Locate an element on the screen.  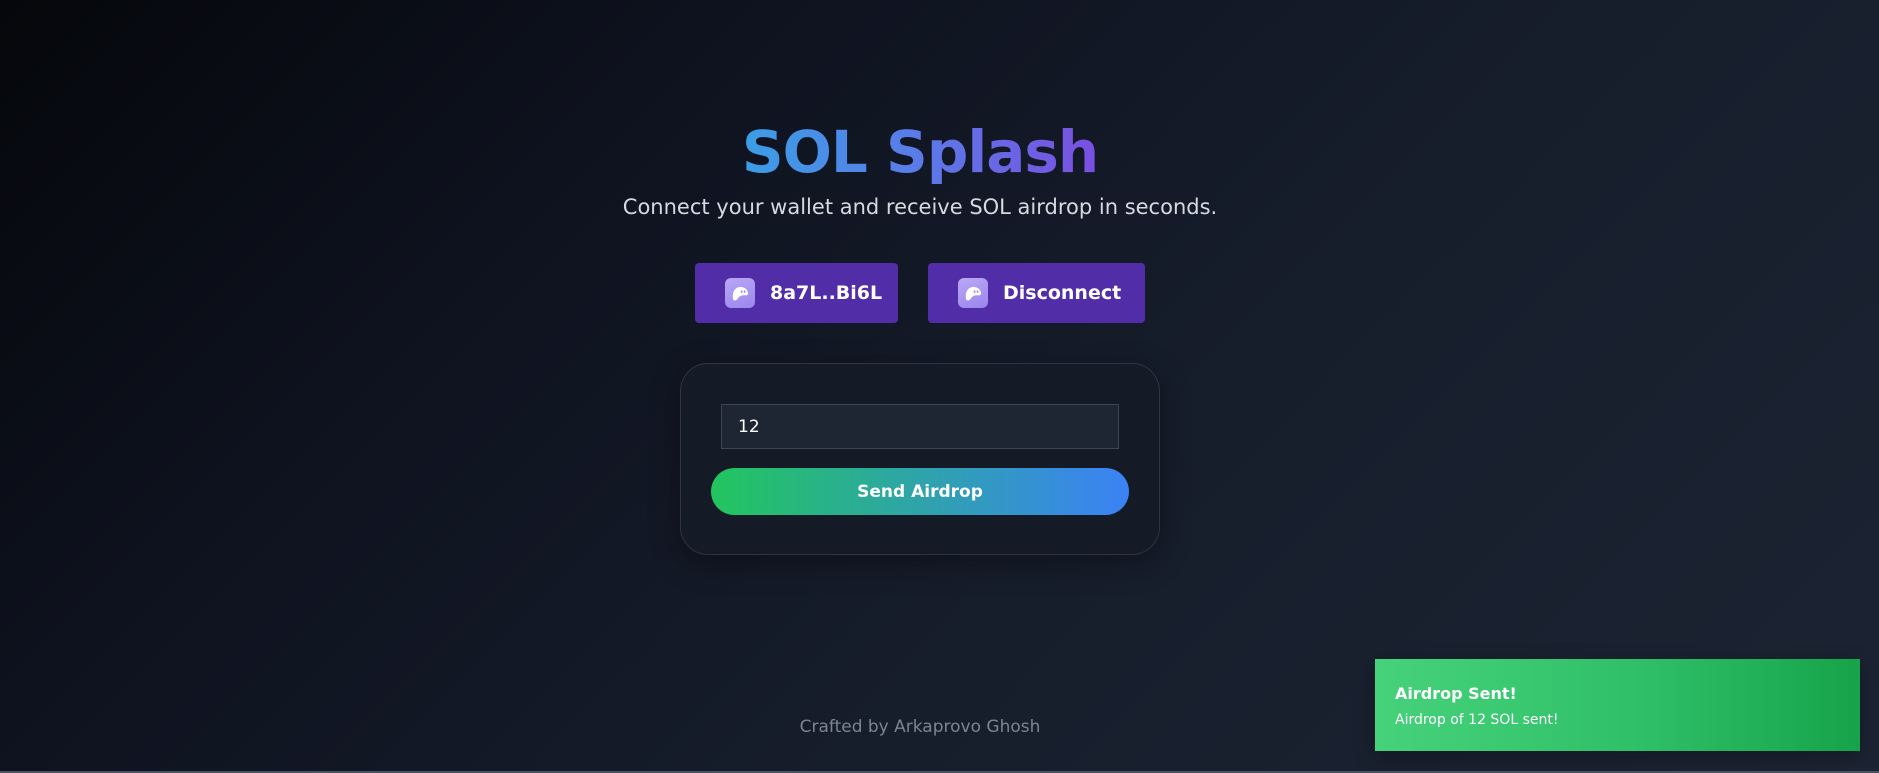
wallet-address-button: 8a7L..Bi6L is located at coordinates (796, 293).